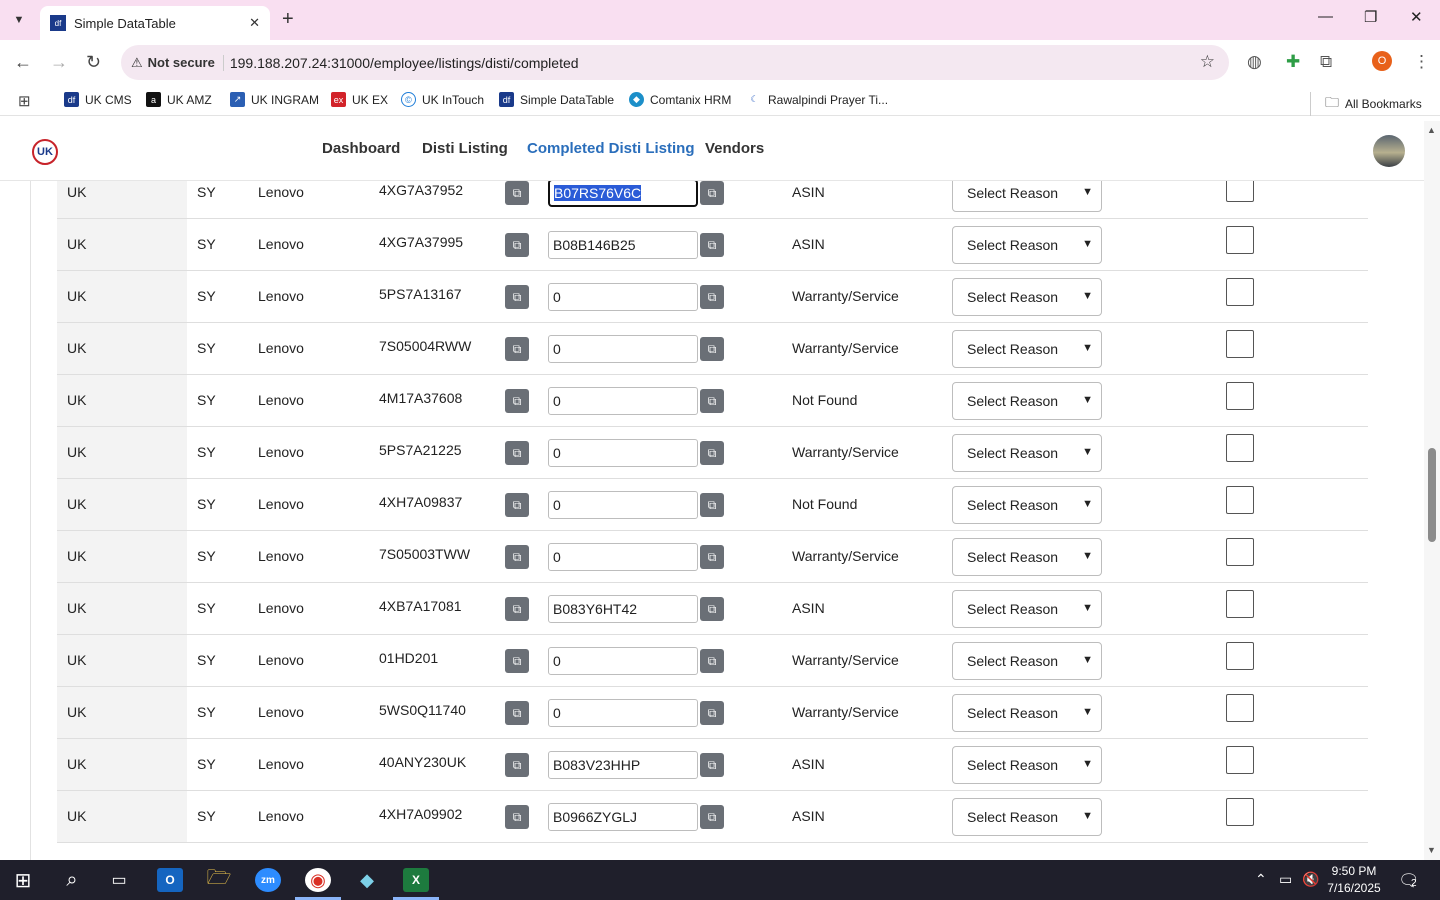  I want to click on nav-vendors: Vendors, so click(734, 148).